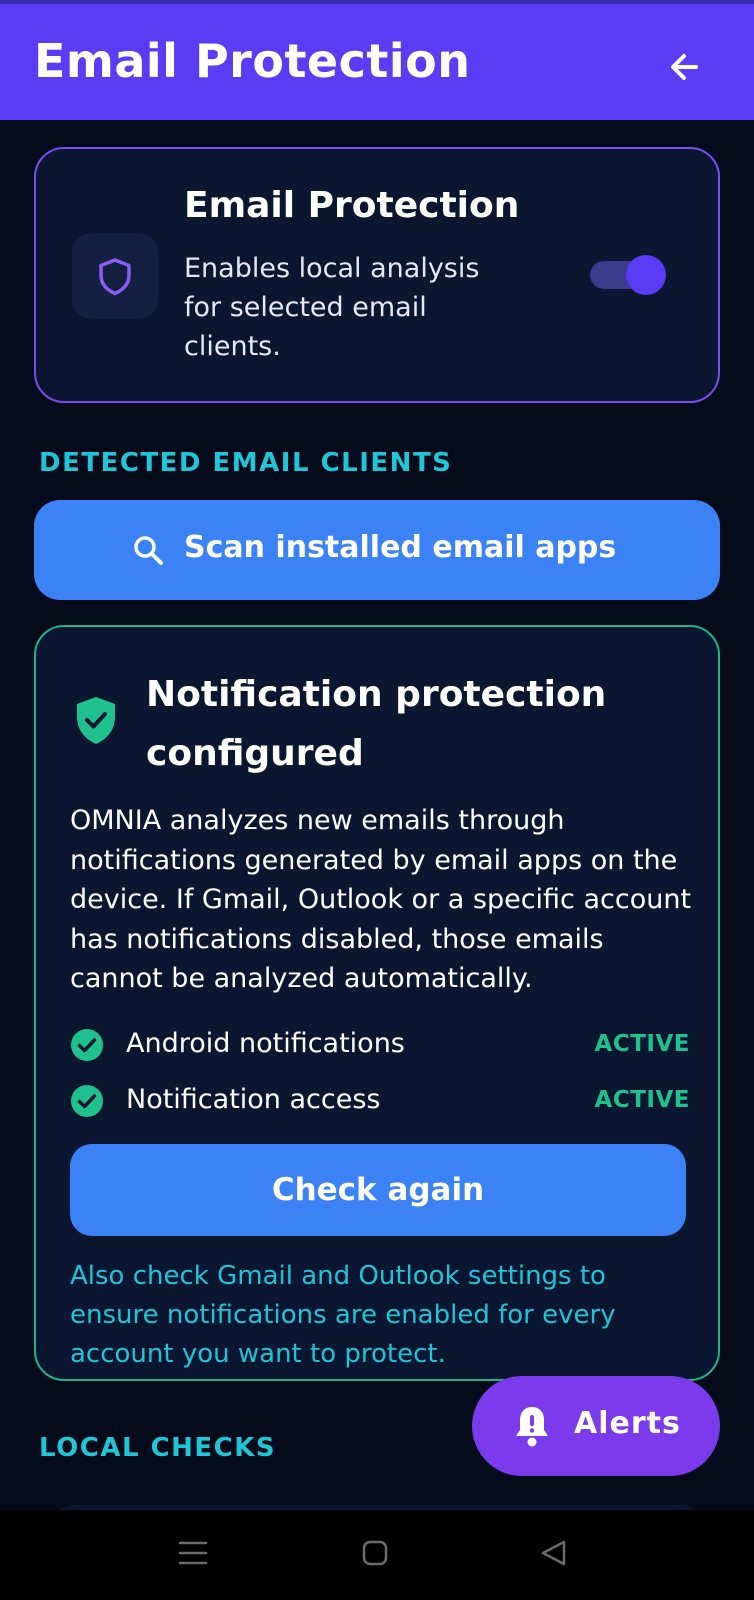 The width and height of the screenshot is (754, 1600). What do you see at coordinates (193, 1553) in the screenshot?
I see `menu-icon` at bounding box center [193, 1553].